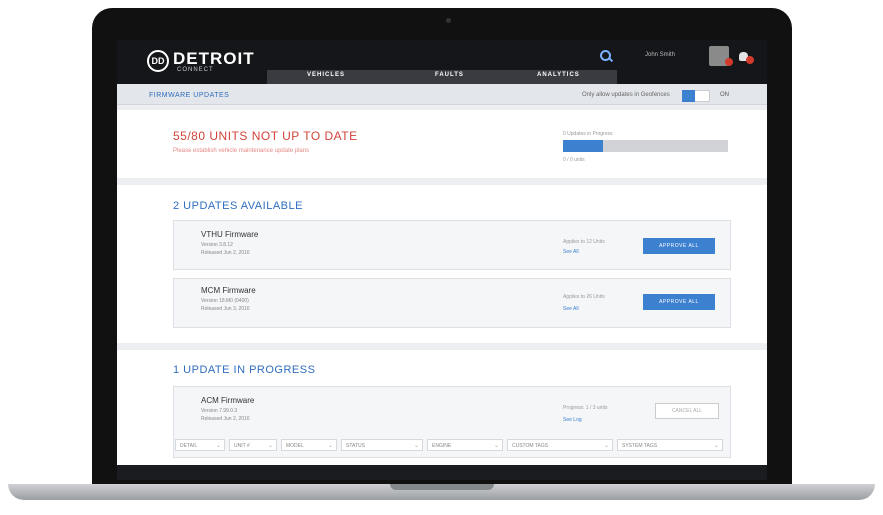  I want to click on filter-model: MODEL ⌄, so click(309, 445).